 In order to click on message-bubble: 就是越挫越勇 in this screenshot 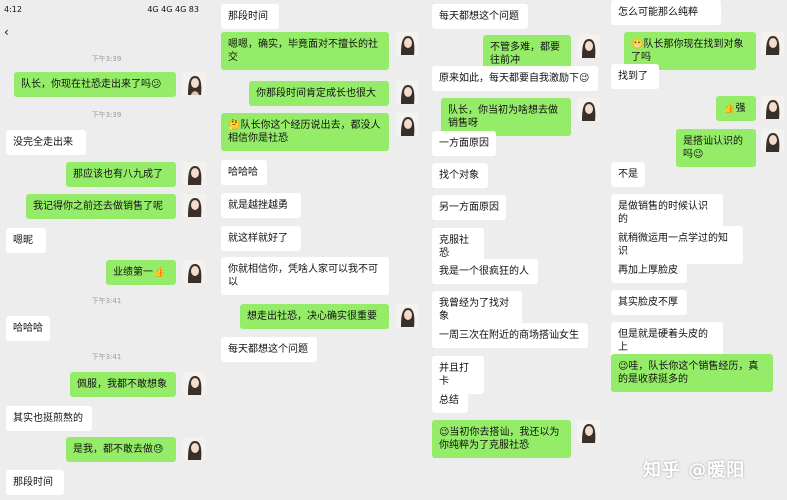, I will do `click(261, 205)`.